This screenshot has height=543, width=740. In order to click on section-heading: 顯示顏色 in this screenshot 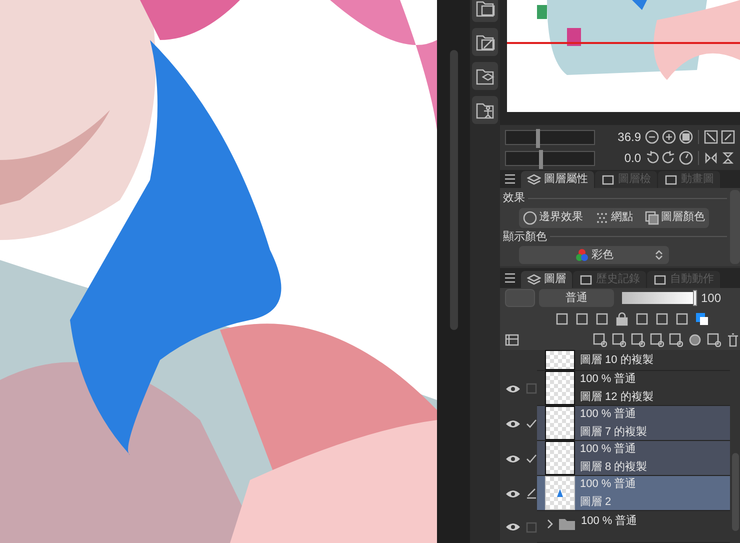, I will do `click(525, 237)`.